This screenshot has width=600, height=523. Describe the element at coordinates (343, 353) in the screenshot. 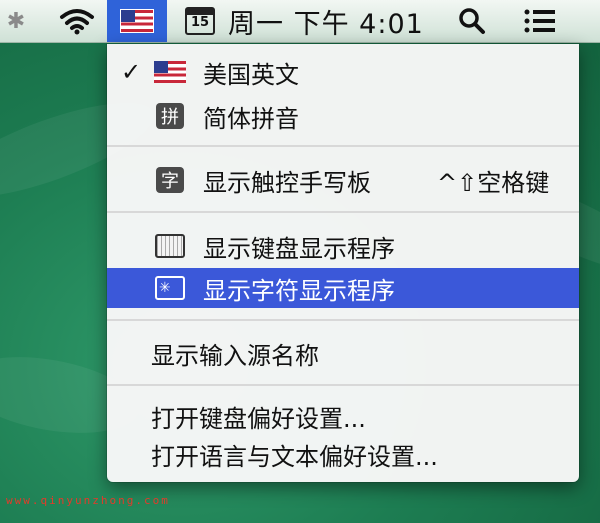

I see `menu-item-input-source-name: 显示输入源名称` at that location.